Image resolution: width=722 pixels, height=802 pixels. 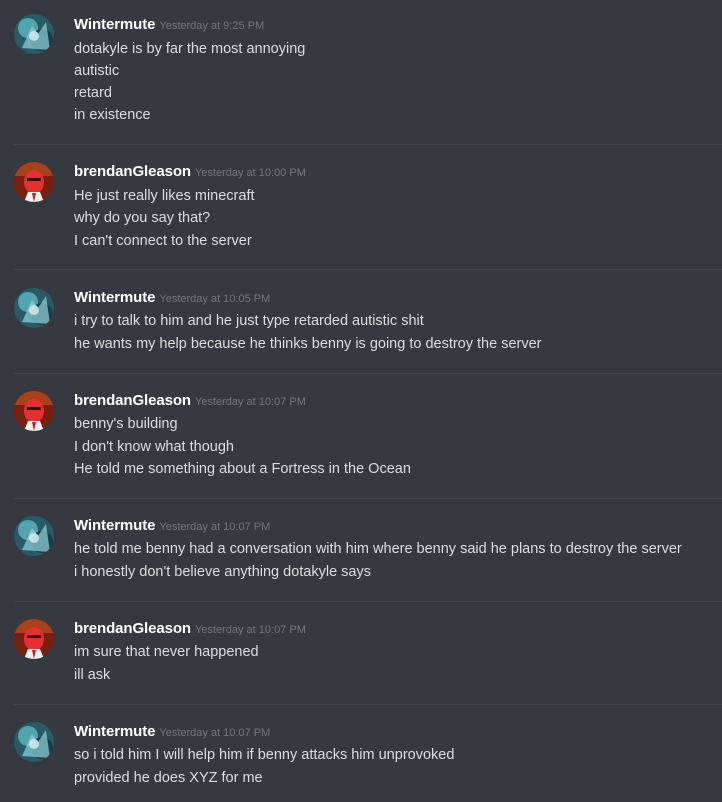 I want to click on message-line: ill ask, so click(x=92, y=675).